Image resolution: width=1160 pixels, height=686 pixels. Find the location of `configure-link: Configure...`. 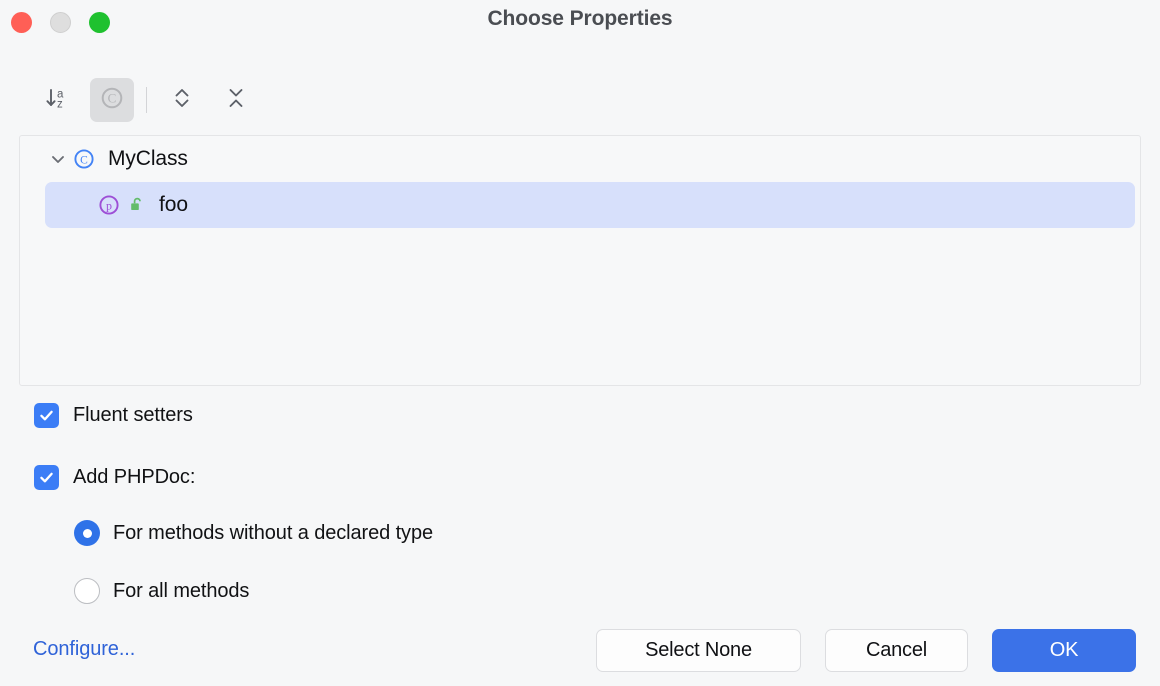

configure-link: Configure... is located at coordinates (84, 649).